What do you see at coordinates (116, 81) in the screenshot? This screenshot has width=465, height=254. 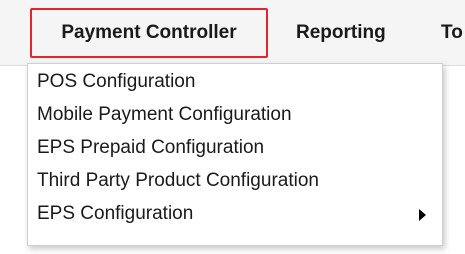 I see `menu-item-label: POS Configuration` at bounding box center [116, 81].